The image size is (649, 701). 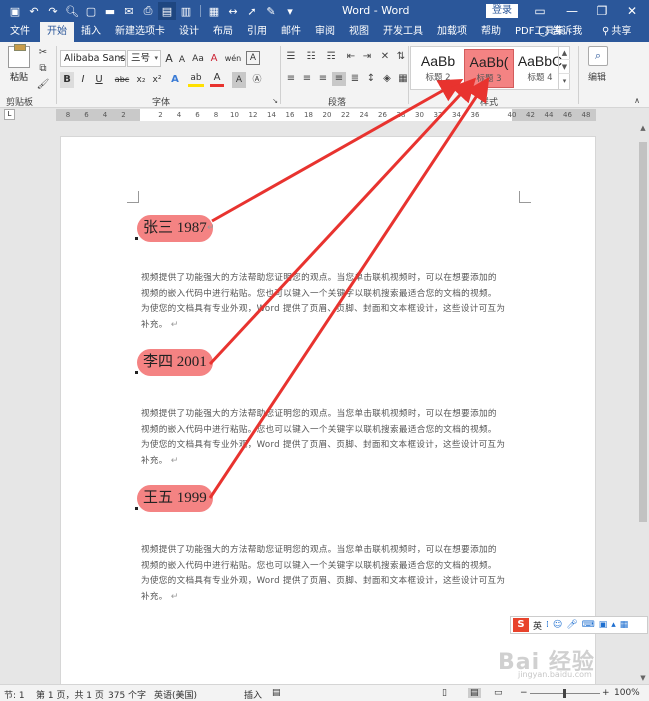 What do you see at coordinates (291, 32) in the screenshot?
I see `tab-mailings: 邮件` at bounding box center [291, 32].